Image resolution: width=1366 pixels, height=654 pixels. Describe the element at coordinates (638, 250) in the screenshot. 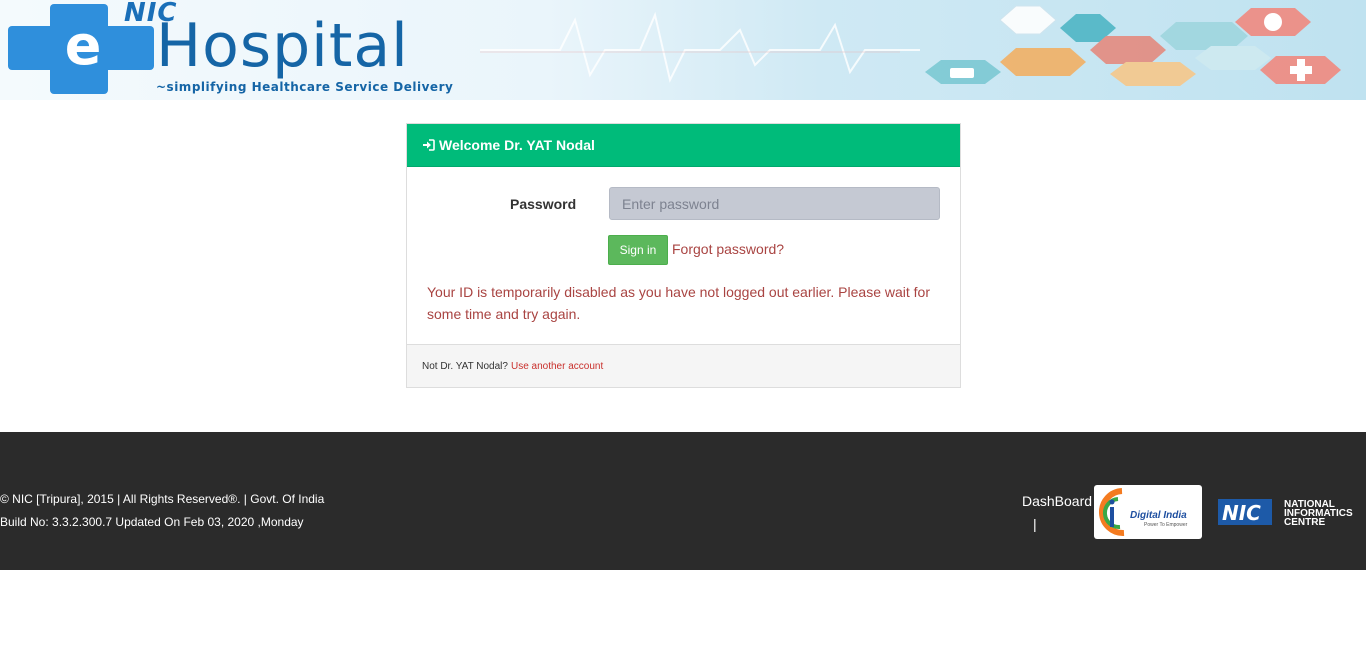

I see `sign-in-button: Sign in` at that location.